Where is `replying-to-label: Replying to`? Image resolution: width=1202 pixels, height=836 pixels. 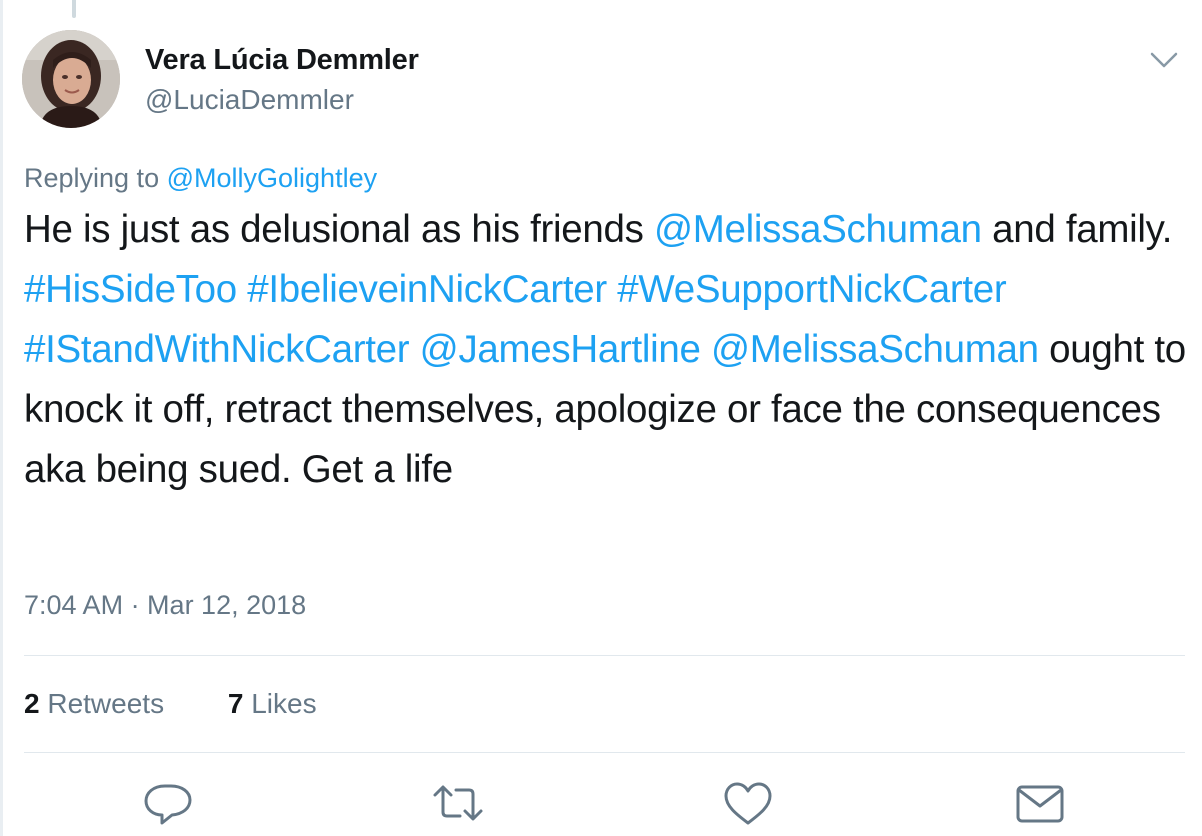
replying-to-label: Replying to is located at coordinates (92, 178).